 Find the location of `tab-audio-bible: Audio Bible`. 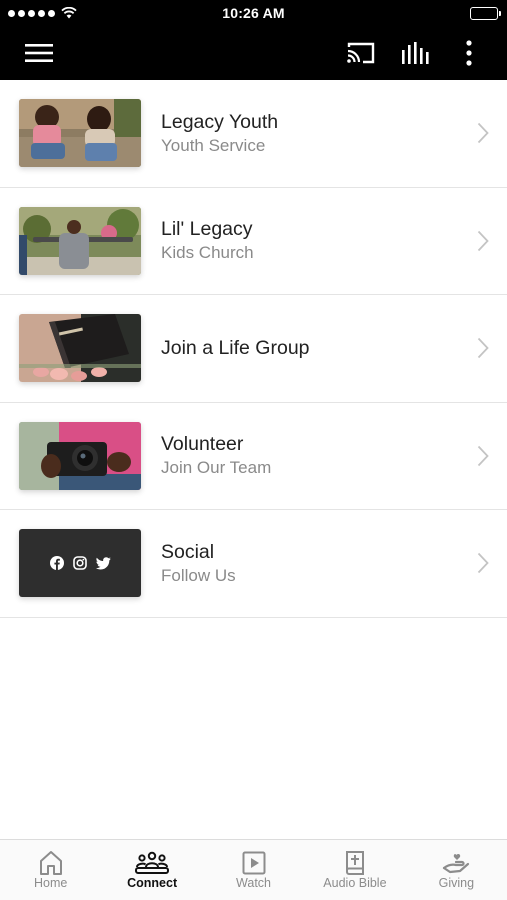

tab-audio-bible: Audio Bible is located at coordinates (354, 870).